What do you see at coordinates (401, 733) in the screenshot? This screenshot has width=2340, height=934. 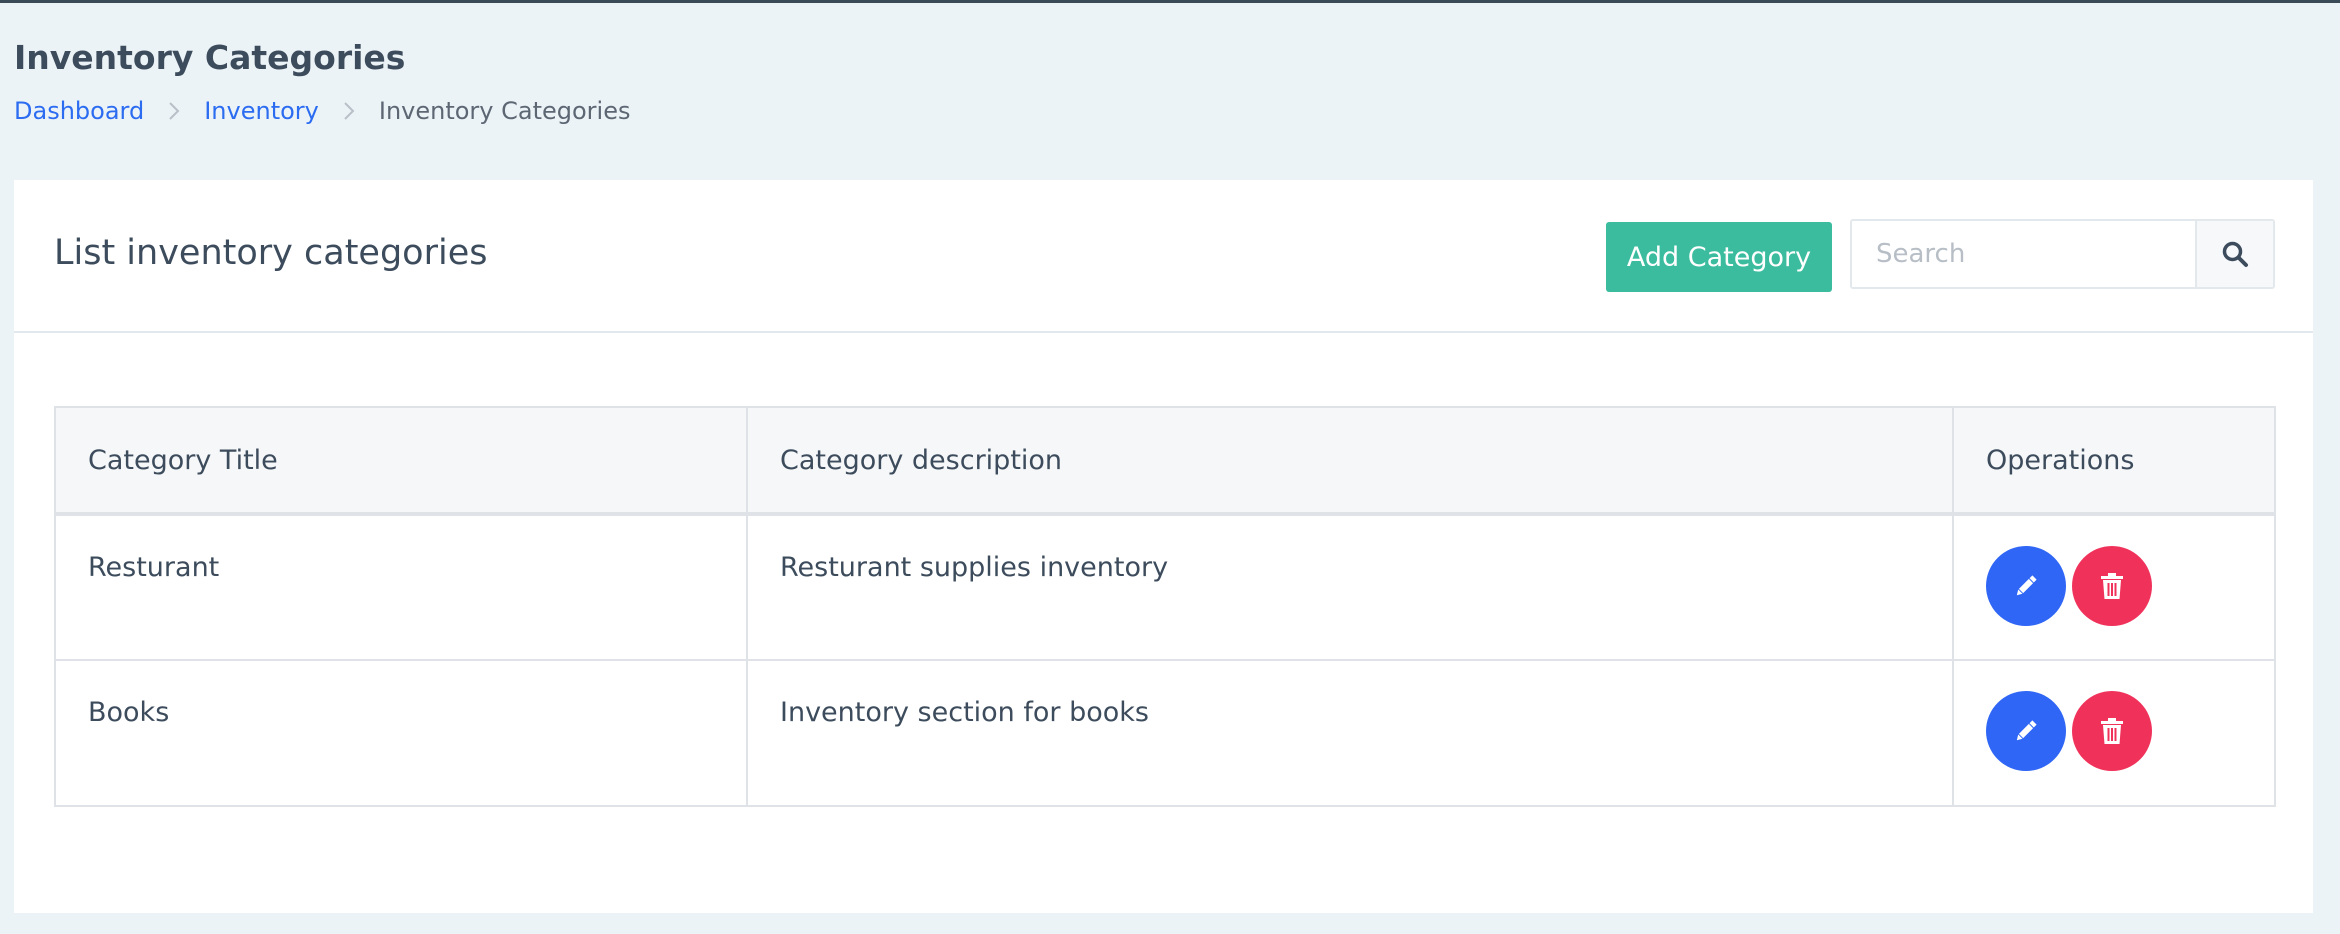 I see `category-title-cell: Books` at bounding box center [401, 733].